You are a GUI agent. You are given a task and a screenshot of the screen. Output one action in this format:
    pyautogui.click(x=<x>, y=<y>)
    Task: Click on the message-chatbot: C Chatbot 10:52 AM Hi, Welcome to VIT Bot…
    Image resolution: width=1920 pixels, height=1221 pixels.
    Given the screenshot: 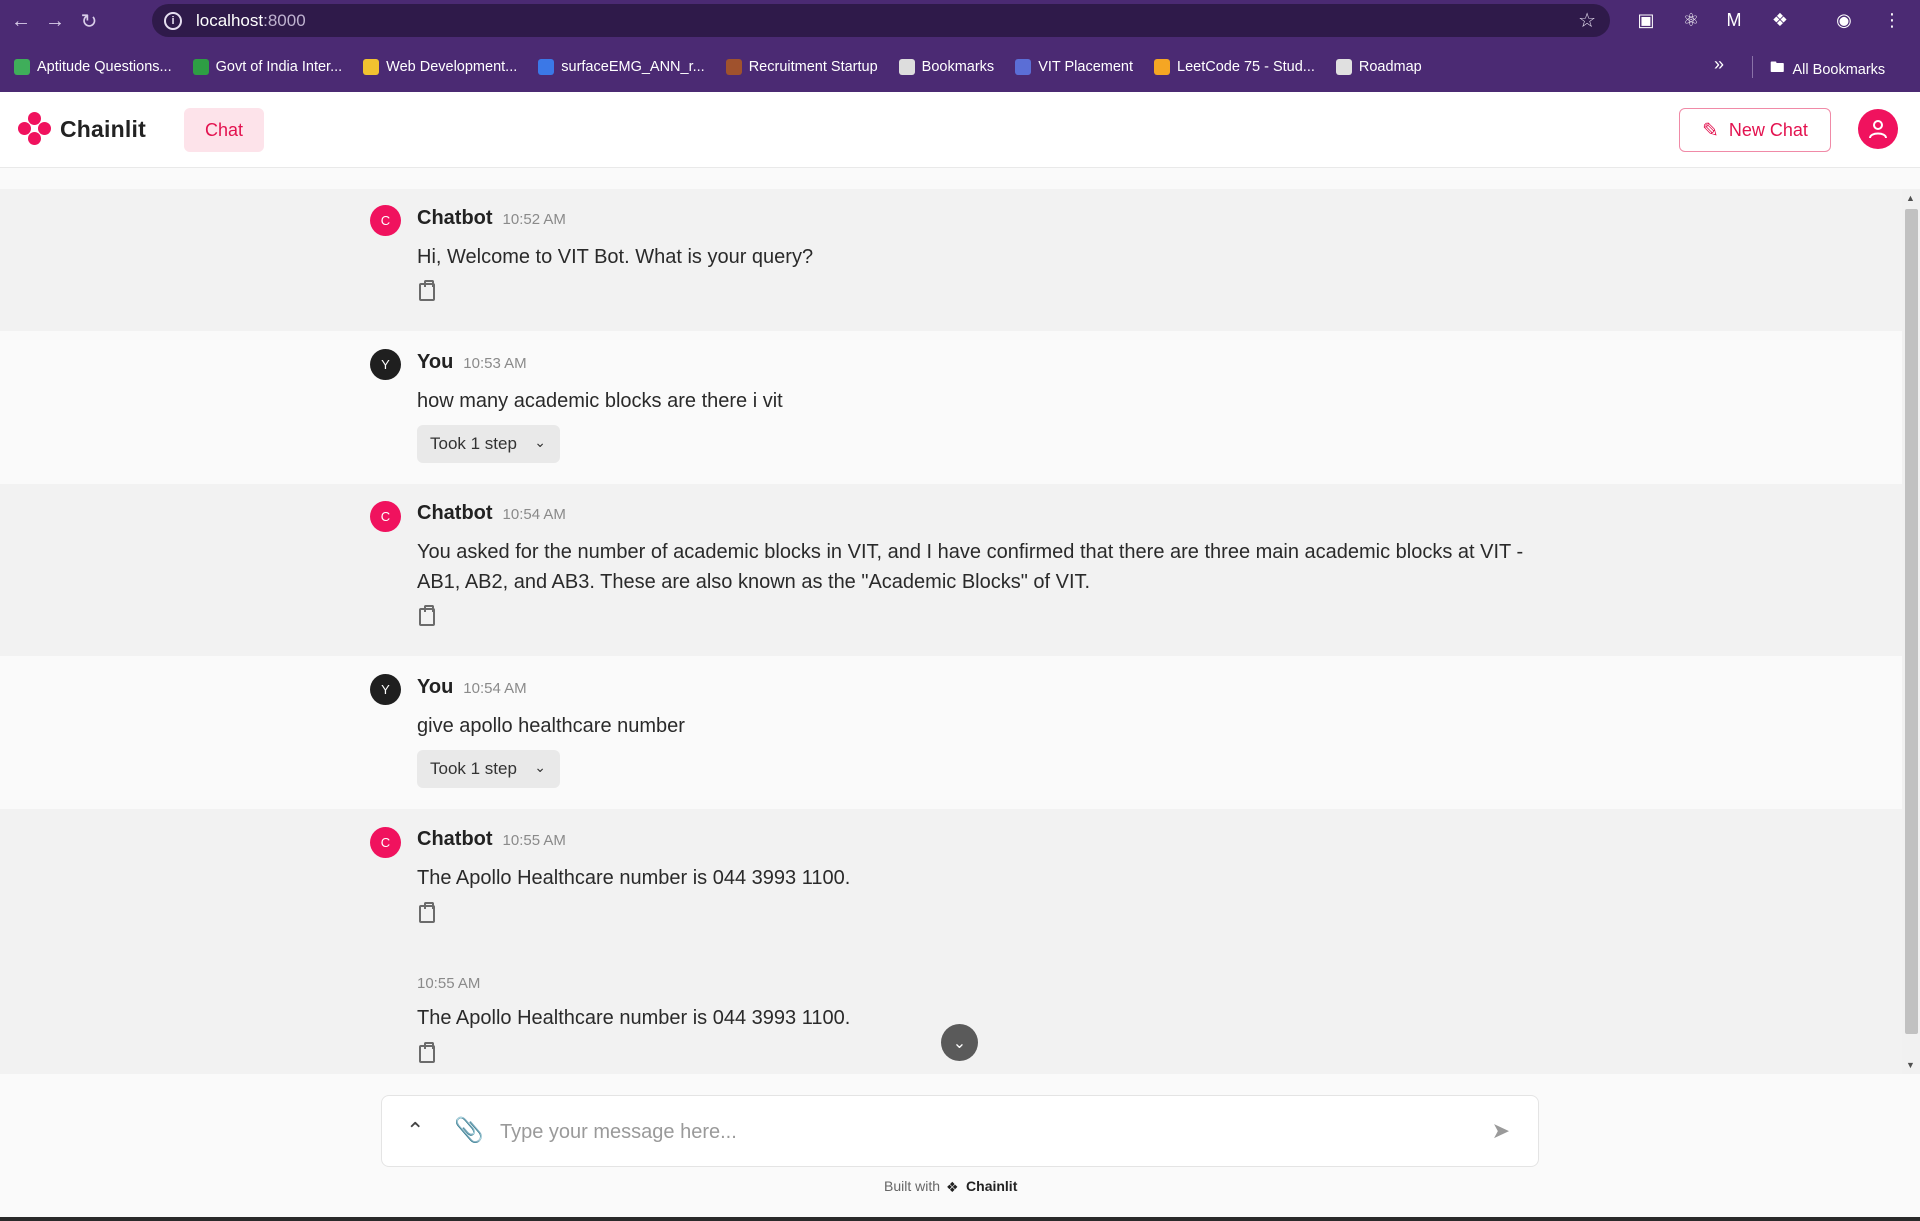 What is the action you would take?
    pyautogui.click(x=951, y=260)
    